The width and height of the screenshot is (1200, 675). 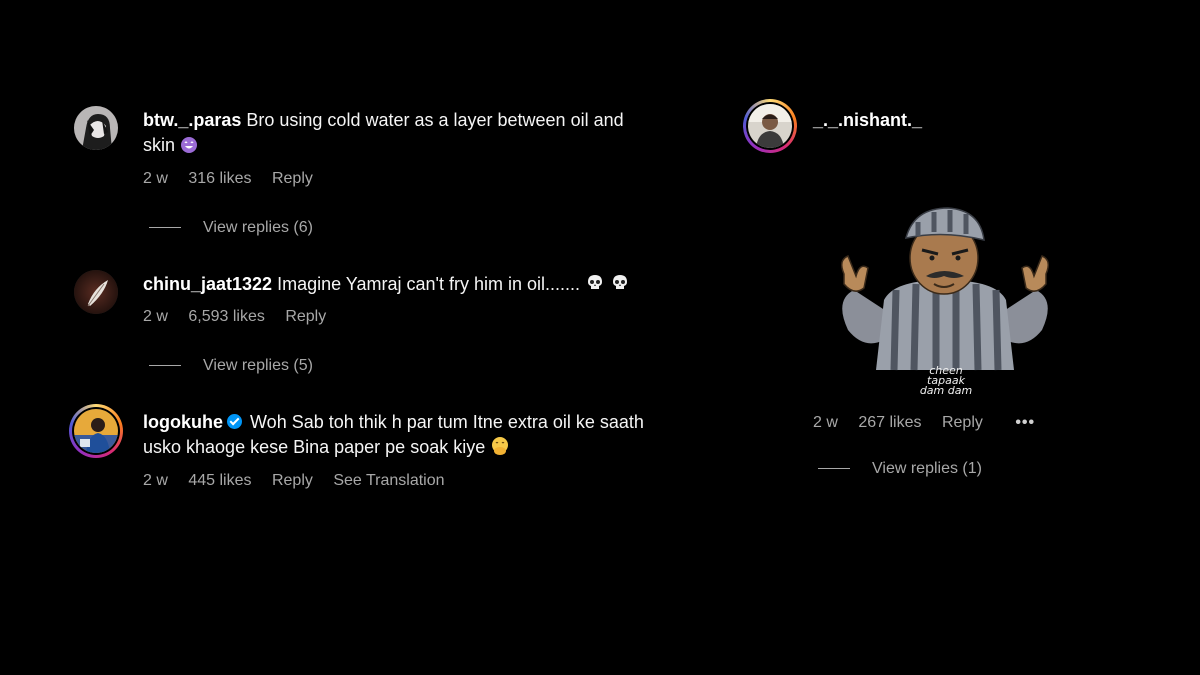 I want to click on like-count: 267 likes, so click(x=889, y=422).